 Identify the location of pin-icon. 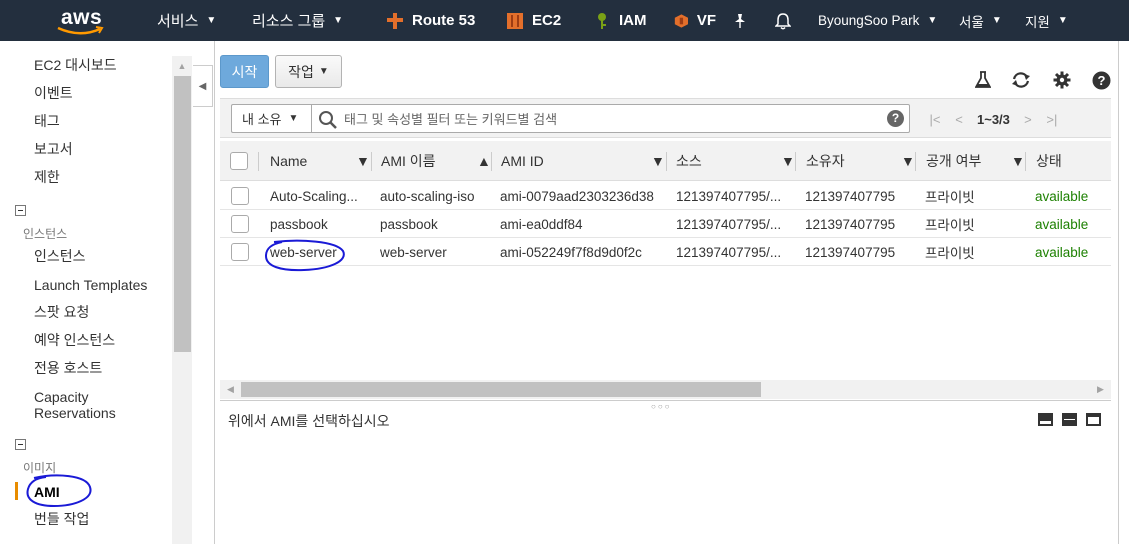
(740, 20).